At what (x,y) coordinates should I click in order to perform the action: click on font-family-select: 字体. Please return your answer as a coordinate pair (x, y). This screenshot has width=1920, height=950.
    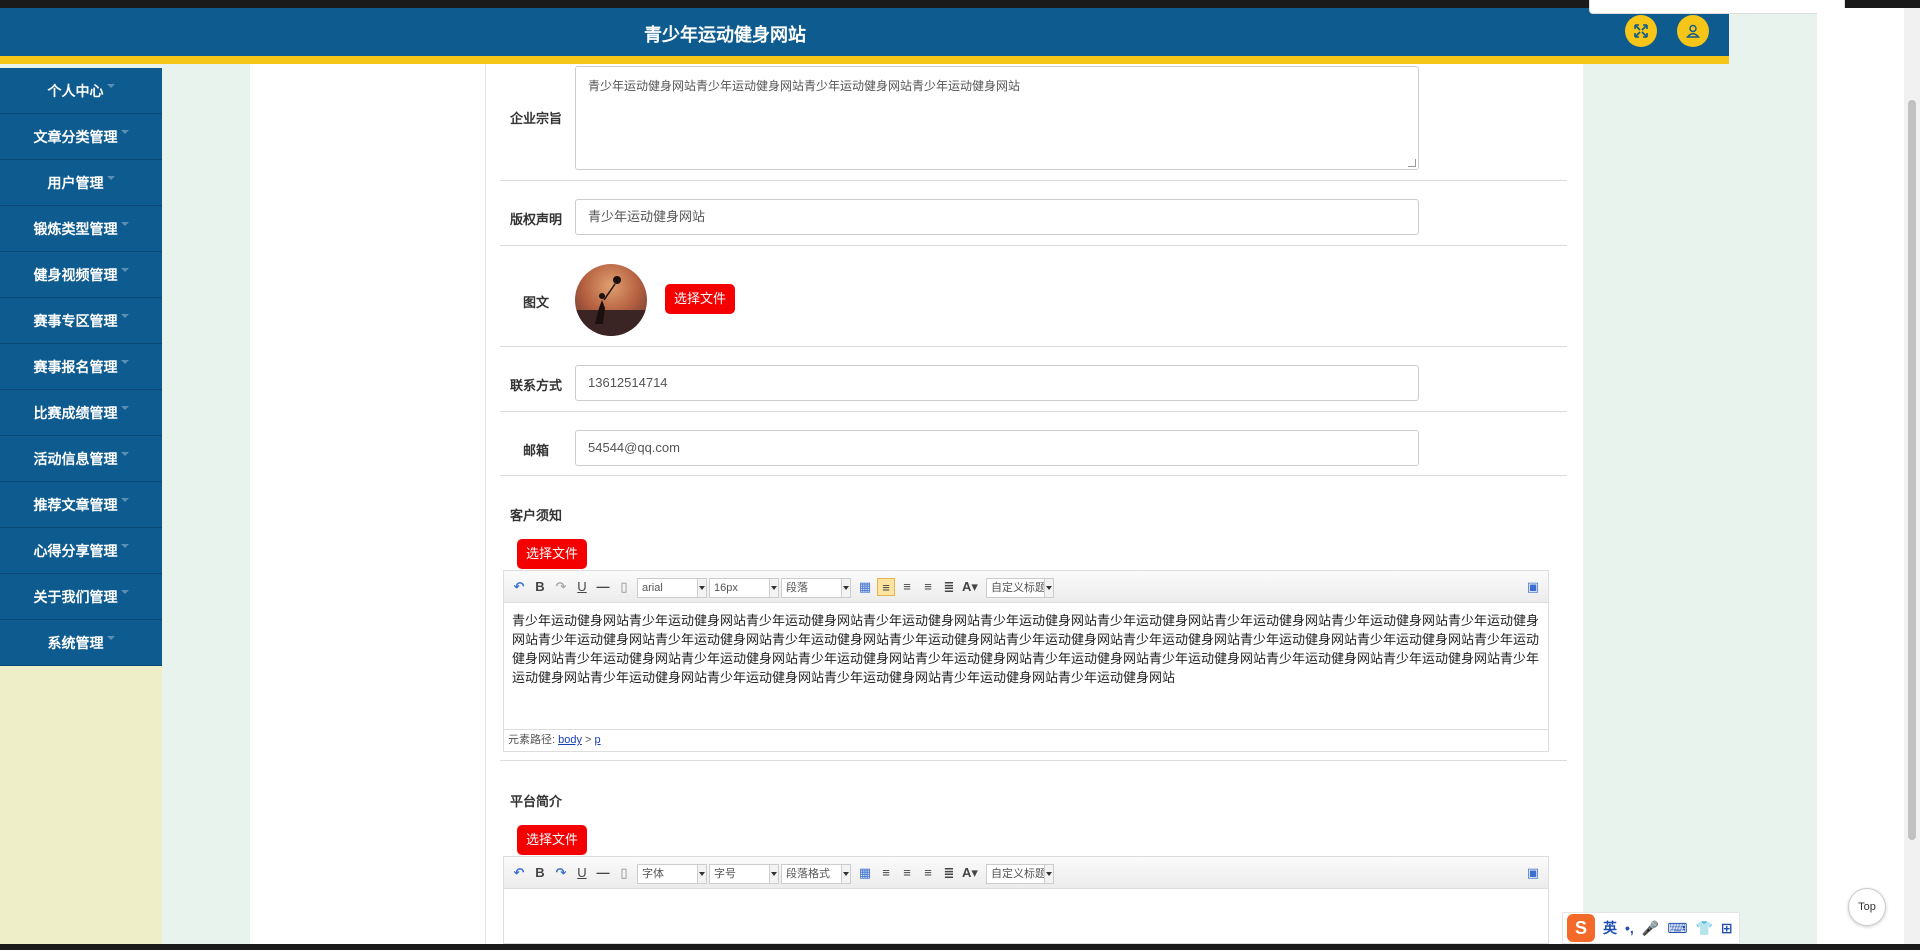
    Looking at the image, I should click on (672, 874).